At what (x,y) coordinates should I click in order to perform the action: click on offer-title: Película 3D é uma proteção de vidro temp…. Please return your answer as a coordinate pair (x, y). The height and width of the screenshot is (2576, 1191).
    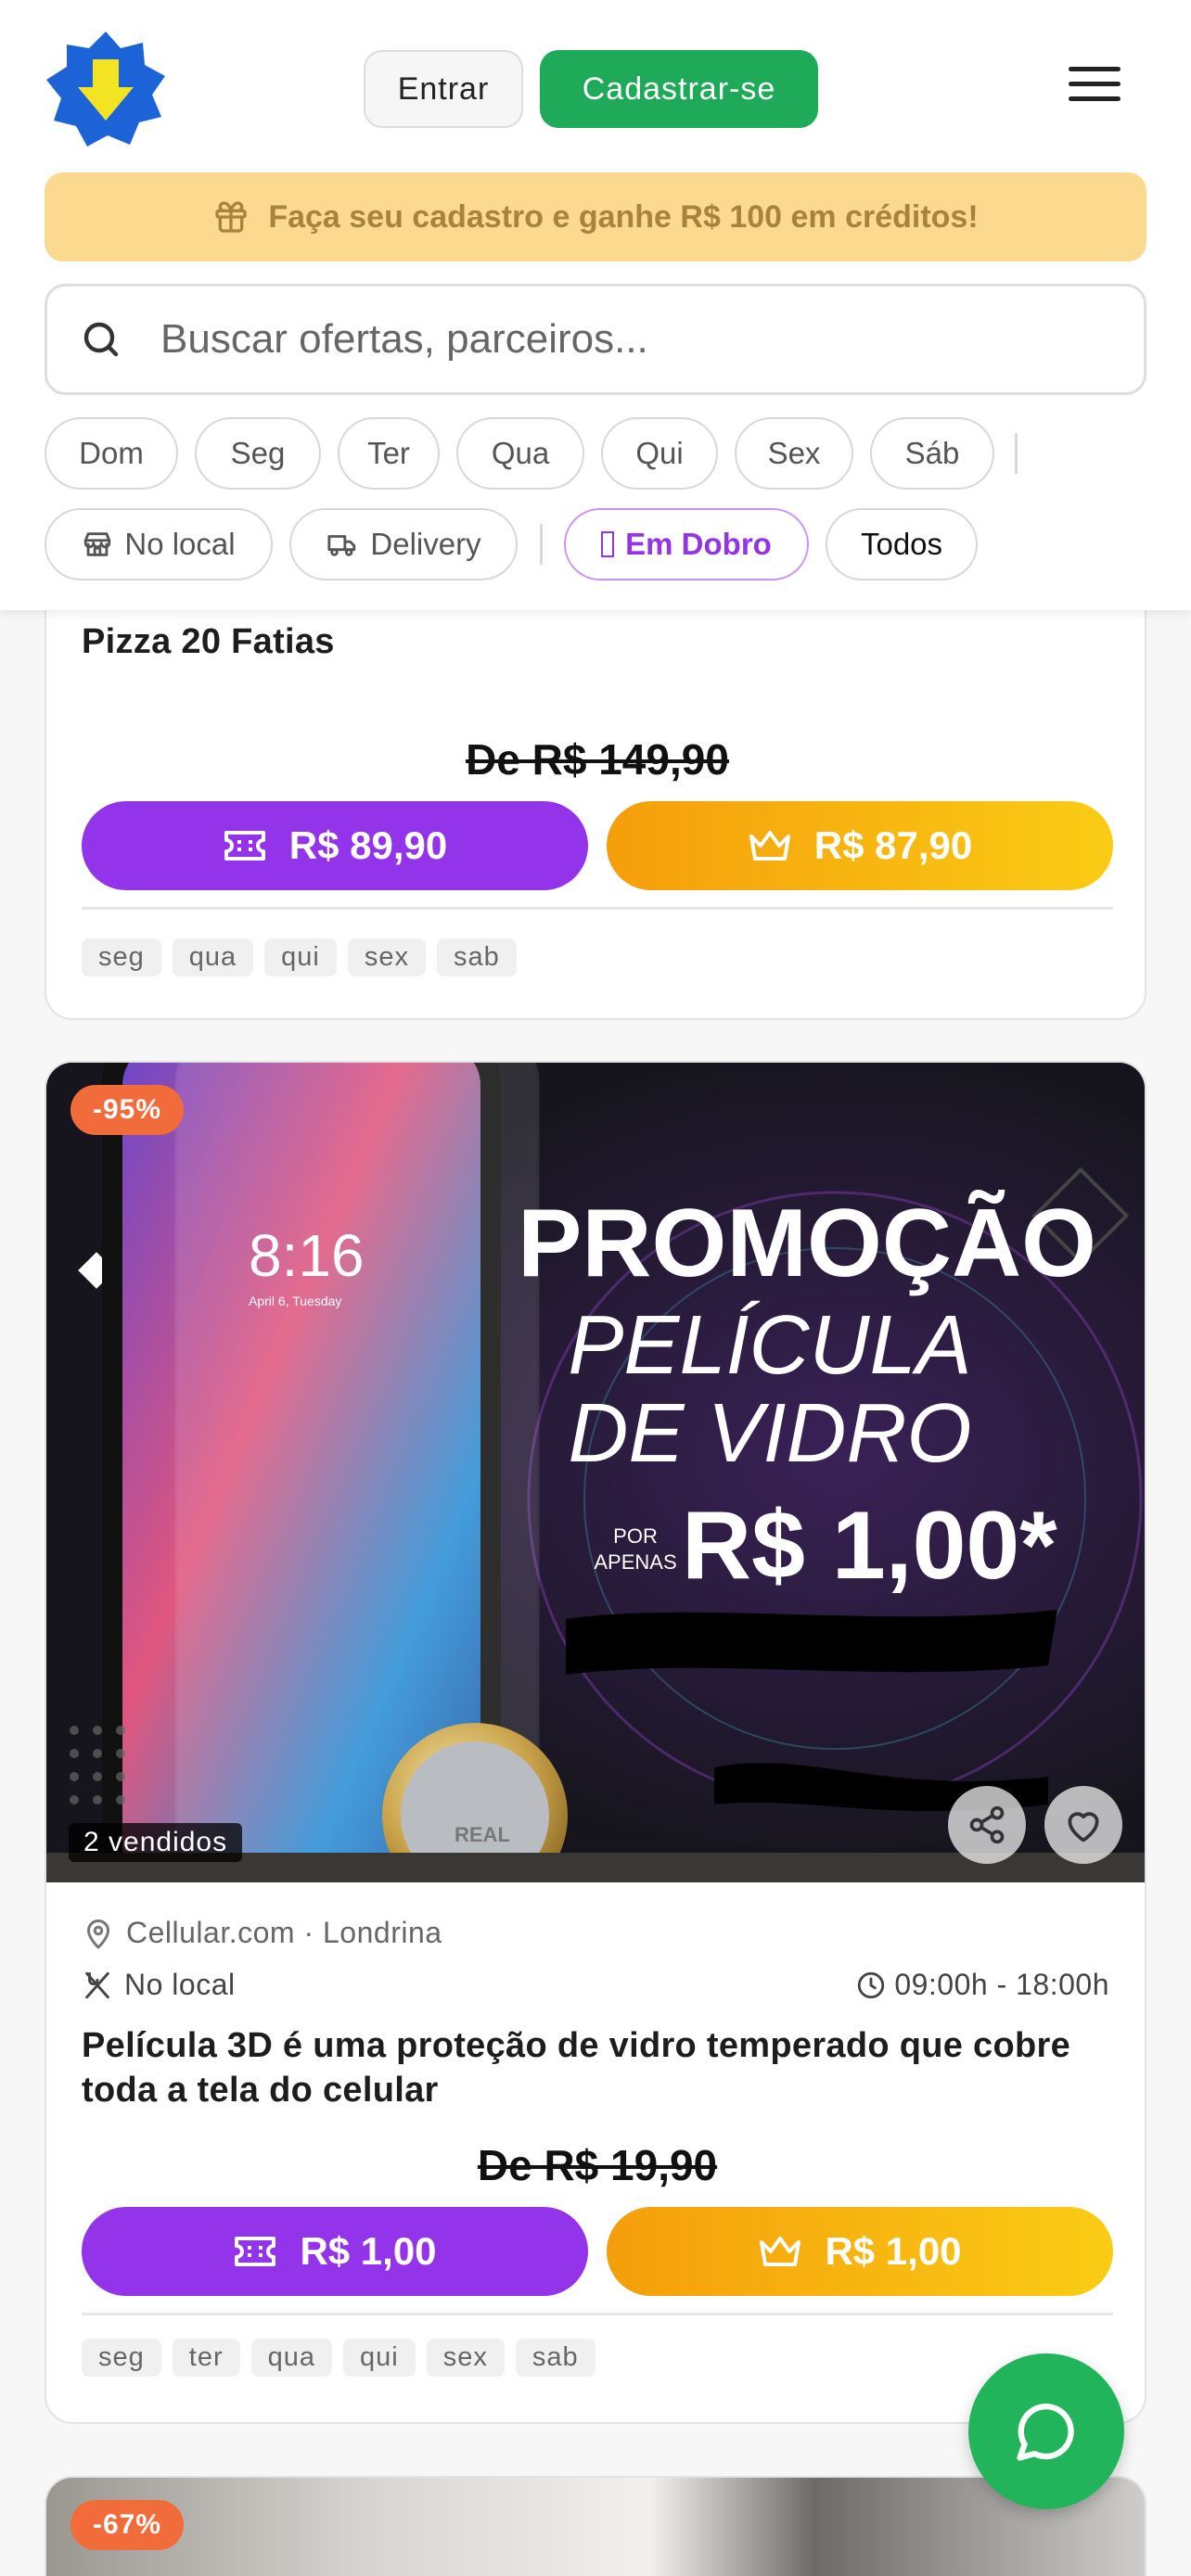
    Looking at the image, I should click on (576, 2069).